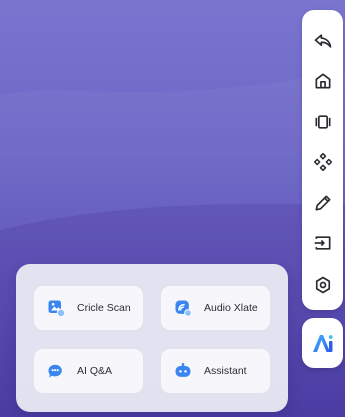 This screenshot has height=417, width=345. What do you see at coordinates (104, 308) in the screenshot?
I see `circle-scan-label: Cricle Scan` at bounding box center [104, 308].